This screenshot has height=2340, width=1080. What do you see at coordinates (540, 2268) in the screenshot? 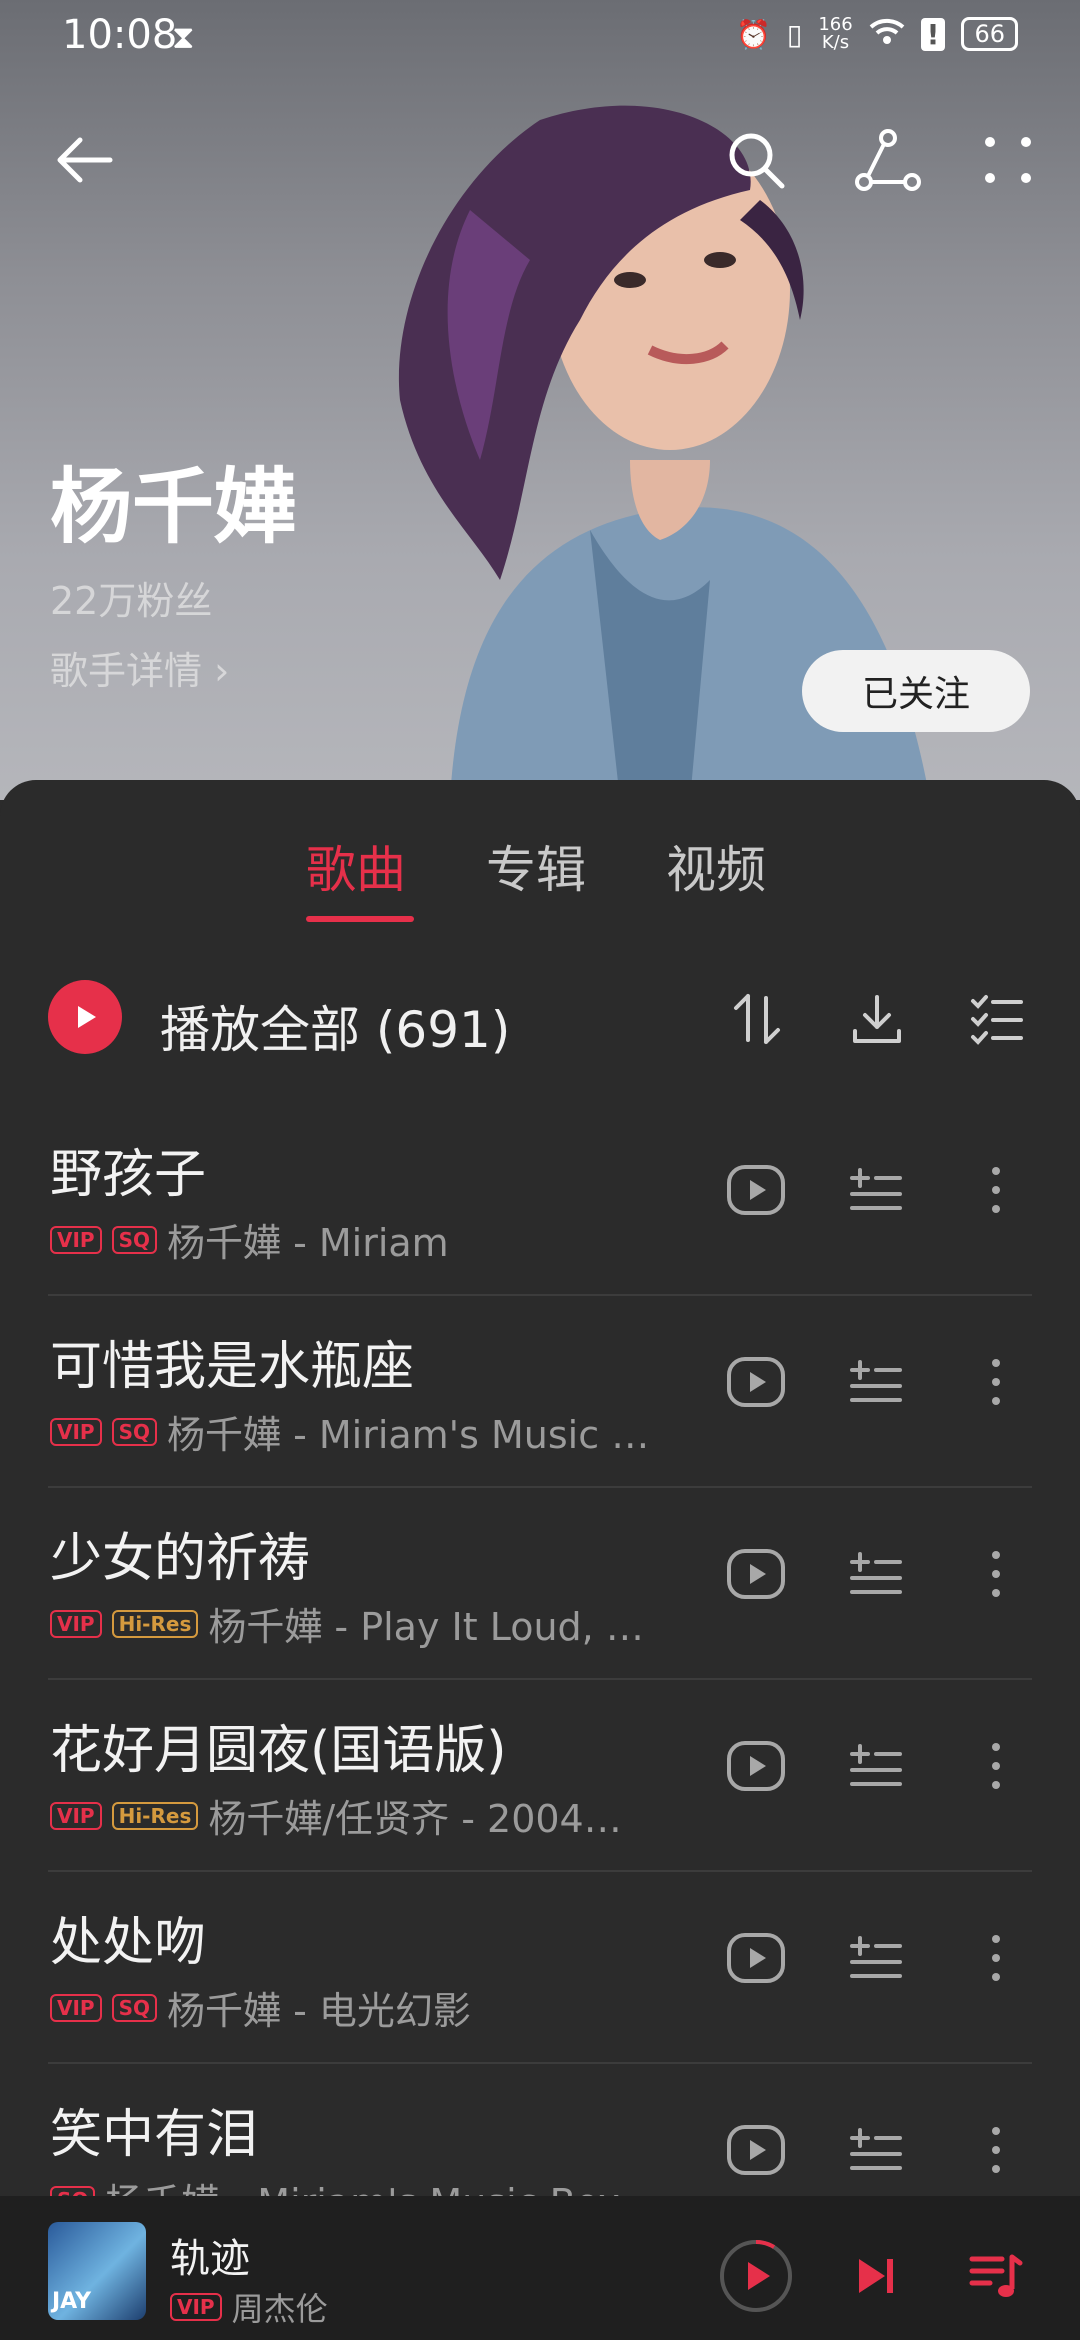
I see `mini-player: JAY 轨迹 VIP 周杰伦` at bounding box center [540, 2268].